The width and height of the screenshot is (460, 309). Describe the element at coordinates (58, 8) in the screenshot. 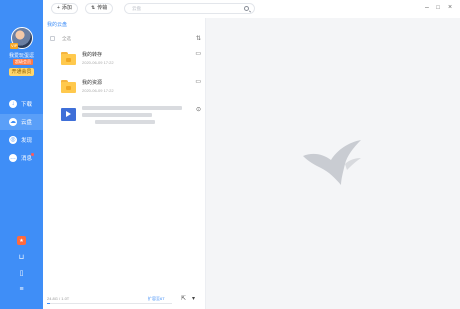

I see `plus-icon: +` at that location.